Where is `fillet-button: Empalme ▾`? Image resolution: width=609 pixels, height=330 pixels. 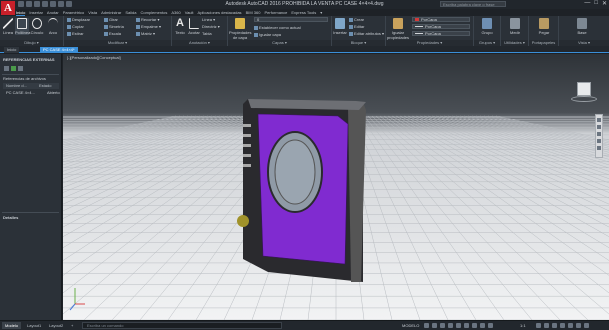
fillet-button: Empalme ▾ is located at coordinates (148, 26).